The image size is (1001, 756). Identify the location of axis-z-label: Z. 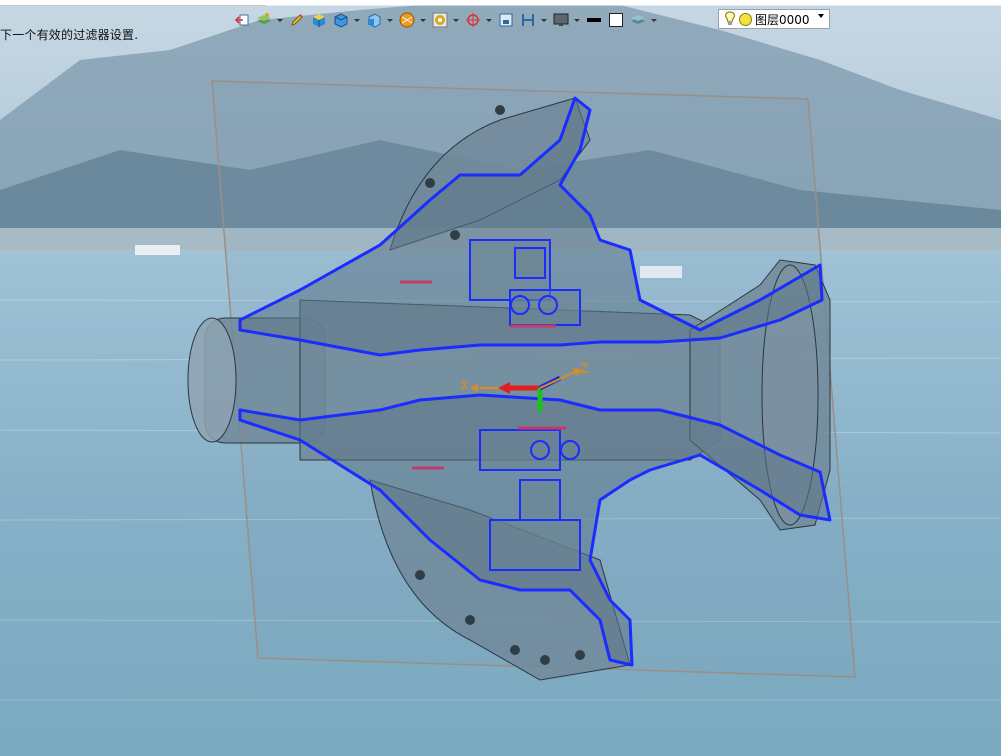
(584, 369).